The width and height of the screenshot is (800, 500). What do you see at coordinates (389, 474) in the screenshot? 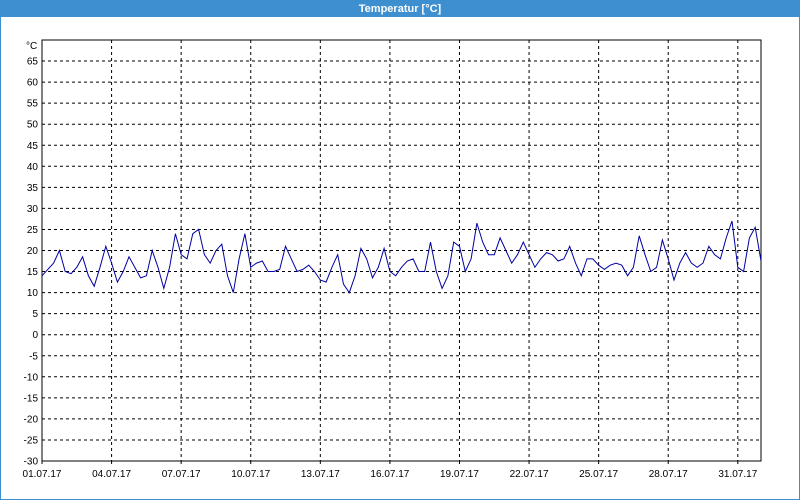
I see `x-tick-label: 16.07.17` at bounding box center [389, 474].